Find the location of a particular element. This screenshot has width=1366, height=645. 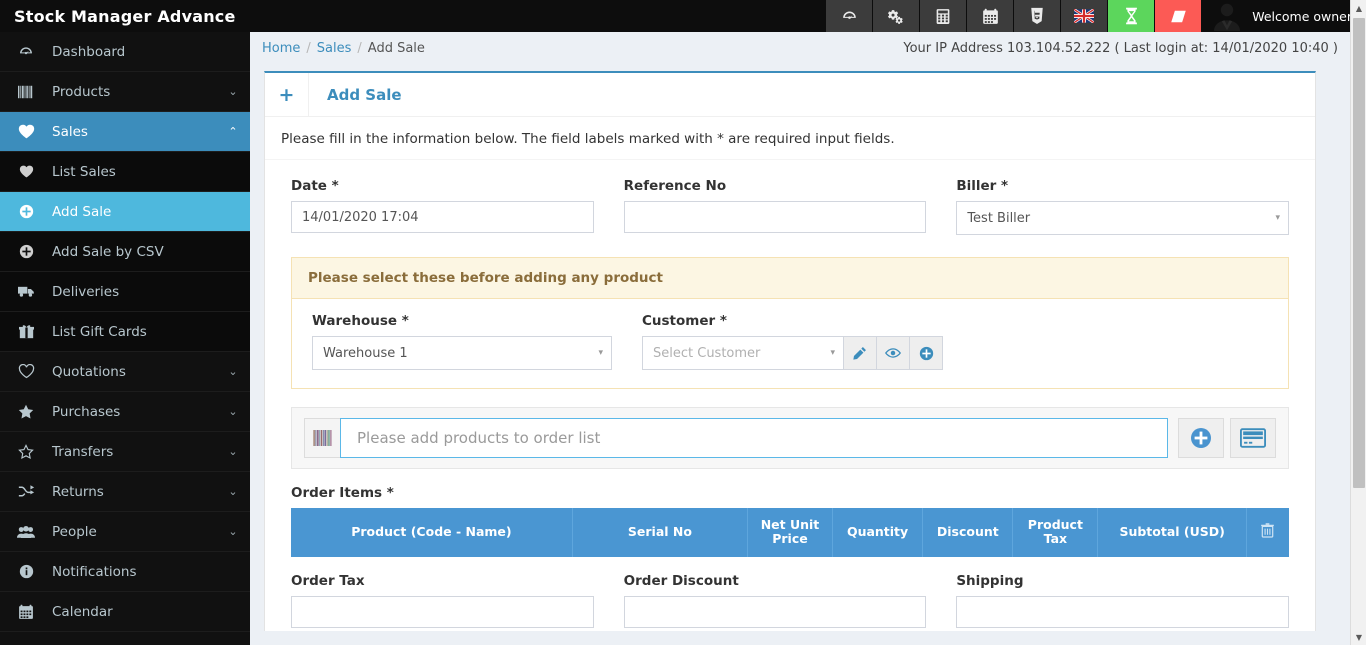

date-label: Date * is located at coordinates (315, 186).